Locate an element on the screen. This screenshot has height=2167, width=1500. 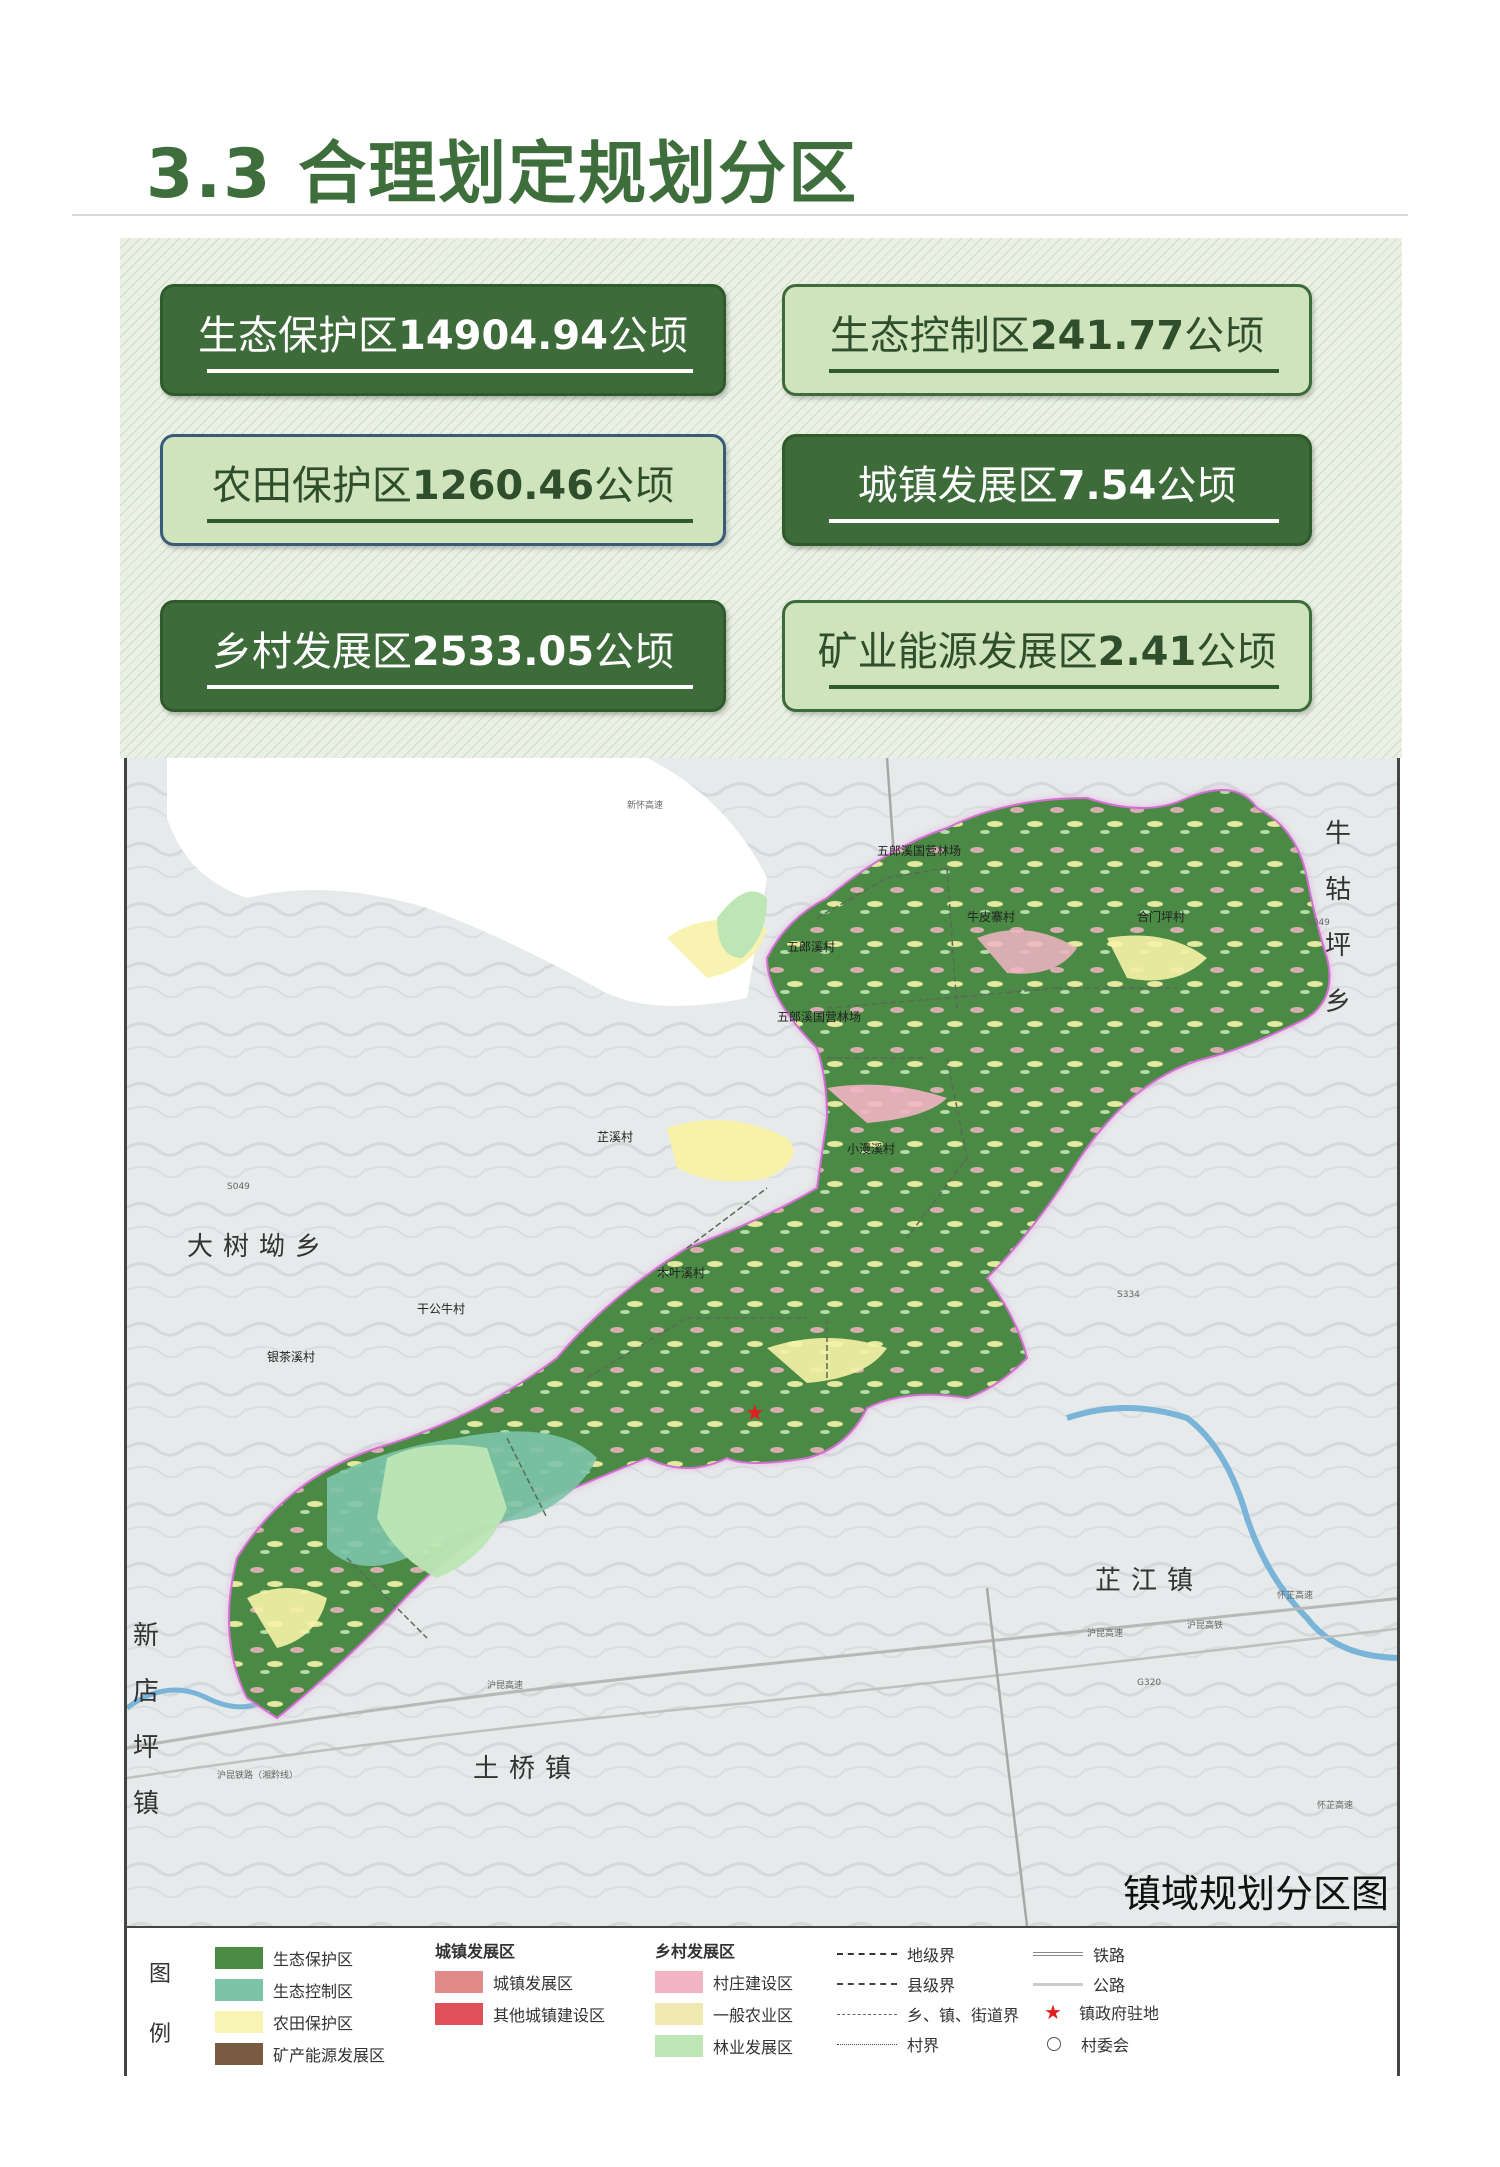
legend-label: 生态控制区 is located at coordinates (313, 1991).